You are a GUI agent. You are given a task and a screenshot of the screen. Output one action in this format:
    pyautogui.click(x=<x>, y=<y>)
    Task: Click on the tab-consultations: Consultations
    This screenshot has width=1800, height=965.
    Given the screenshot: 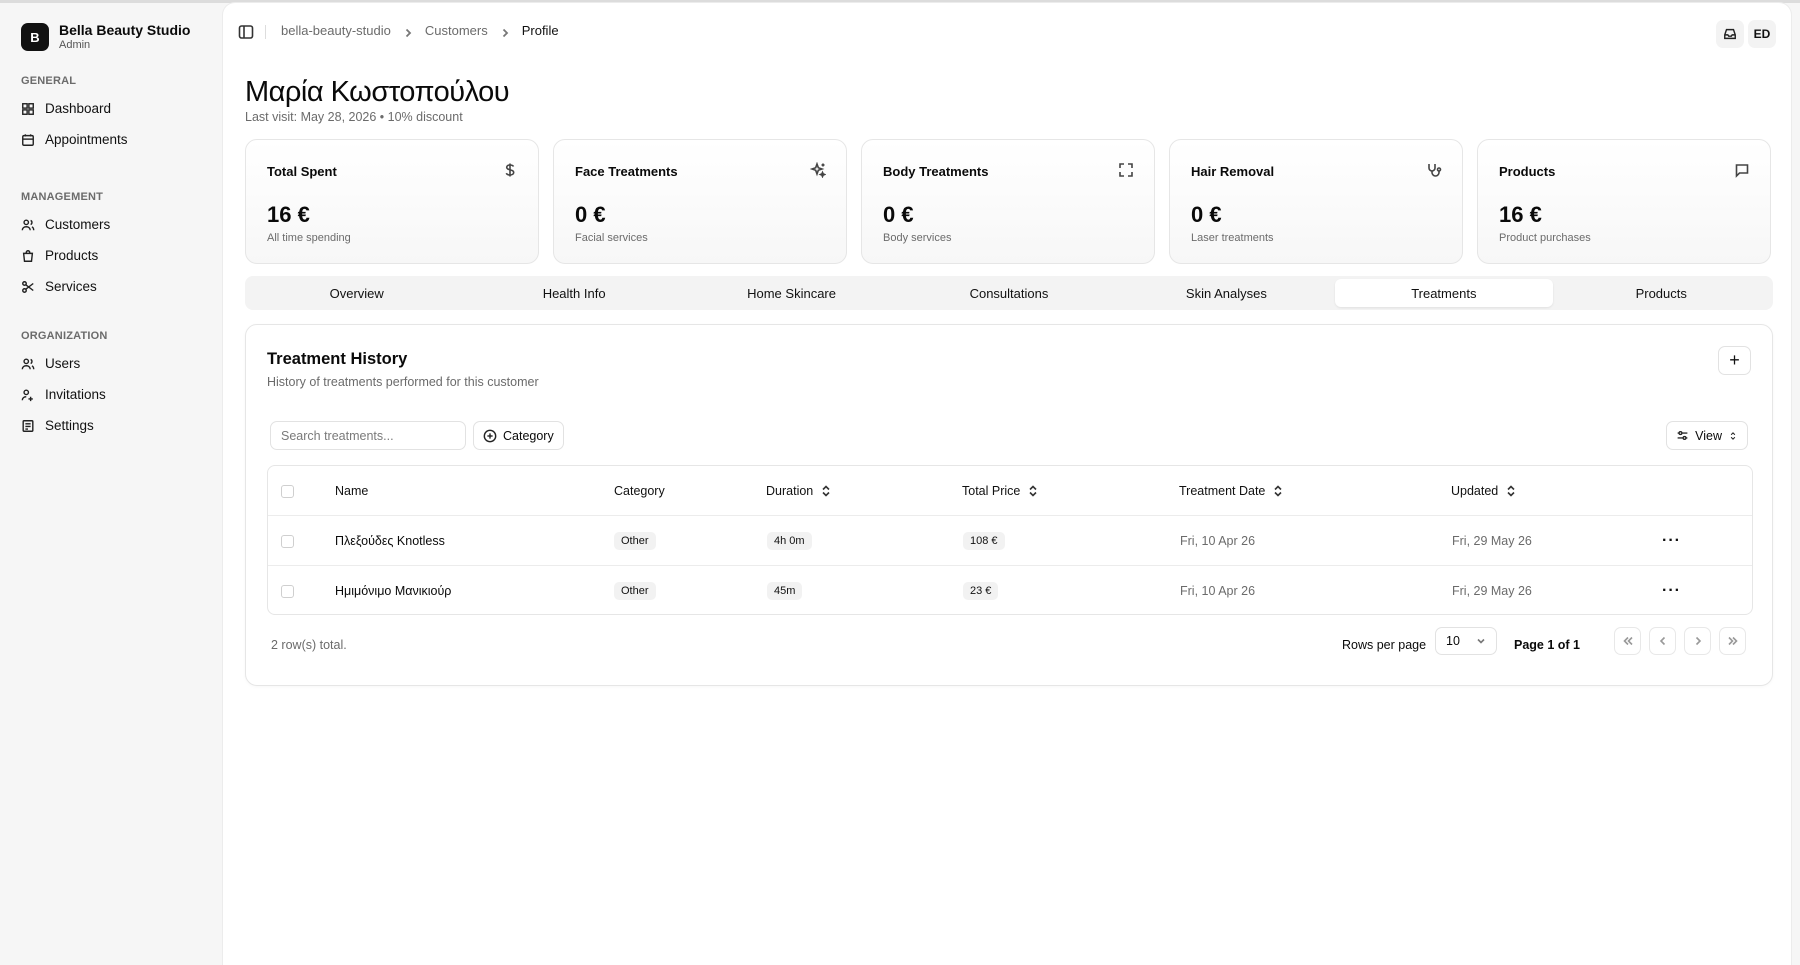 What is the action you would take?
    pyautogui.click(x=1008, y=293)
    